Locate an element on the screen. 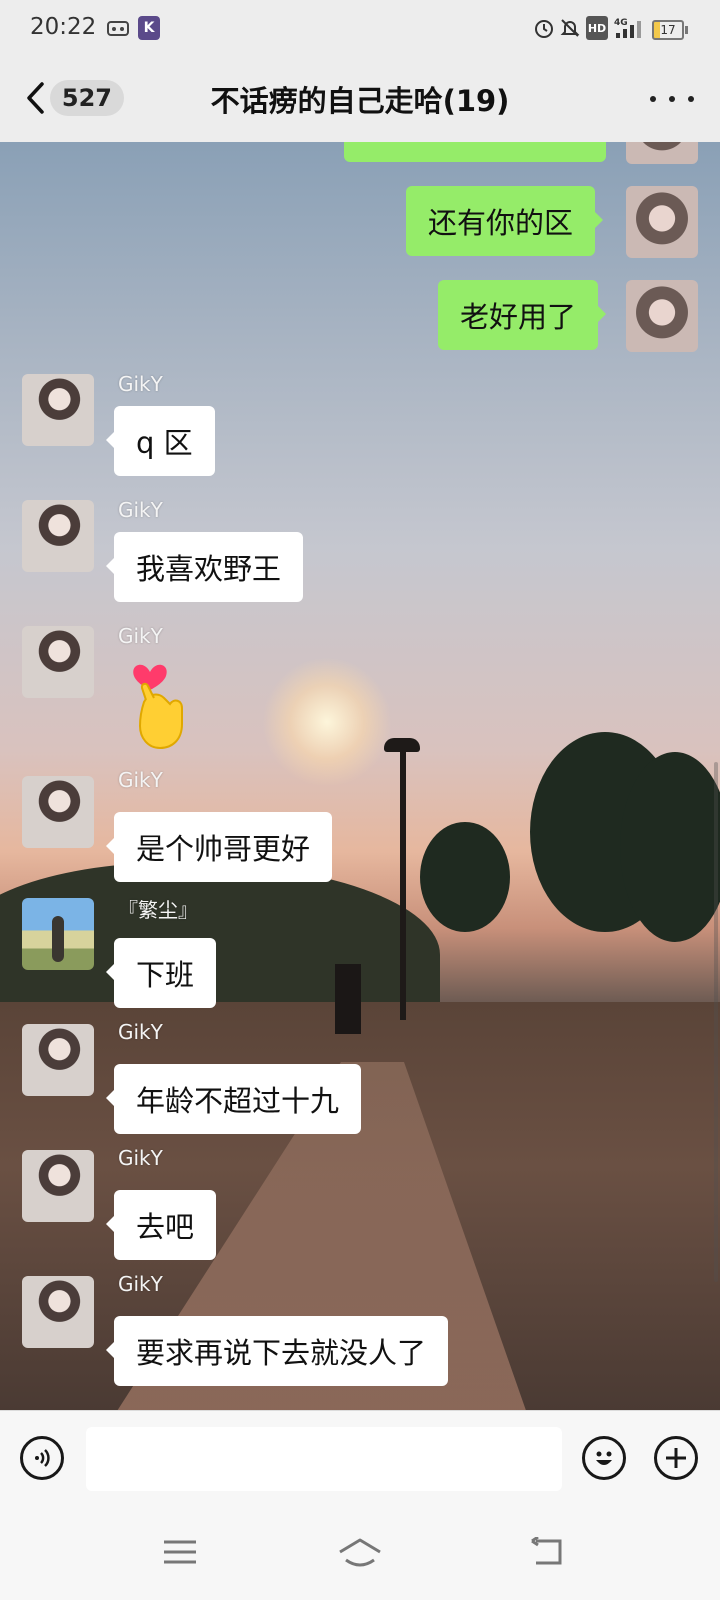 The width and height of the screenshot is (720, 1600). app-icon is located at coordinates (118, 28).